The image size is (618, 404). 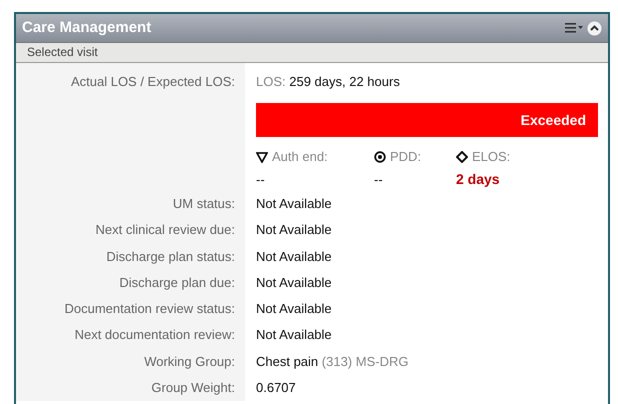 I want to click on panel-subtitle: Selected visit, so click(x=62, y=52).